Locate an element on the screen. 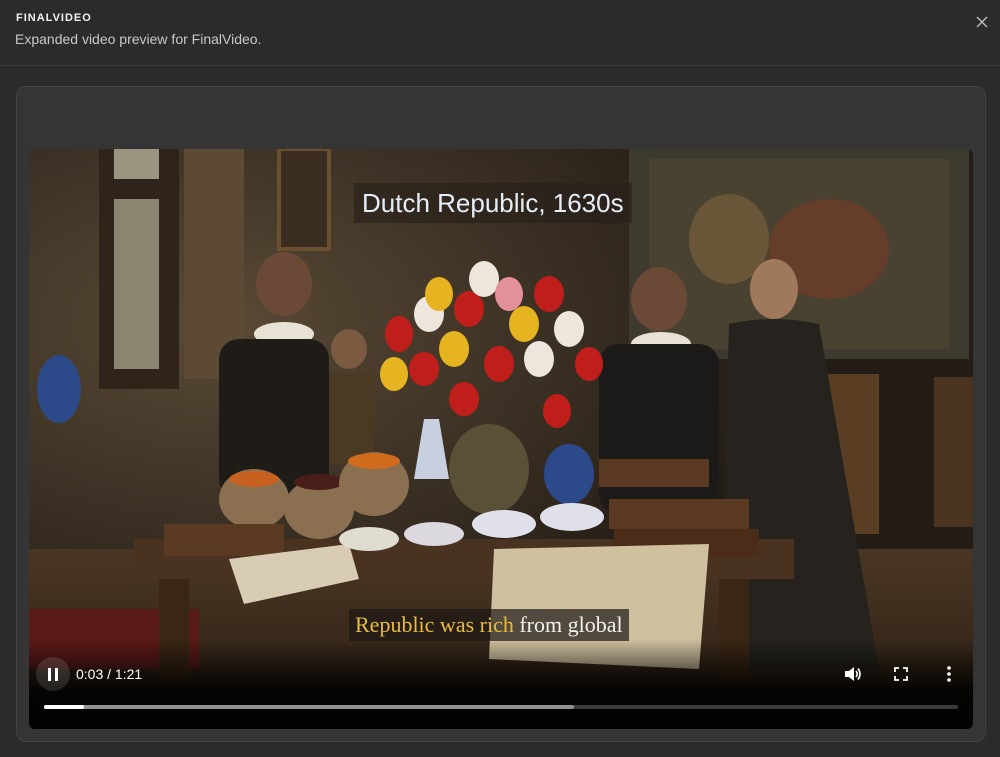 Image resolution: width=1000 pixels, height=757 pixels. close-button is located at coordinates (982, 22).